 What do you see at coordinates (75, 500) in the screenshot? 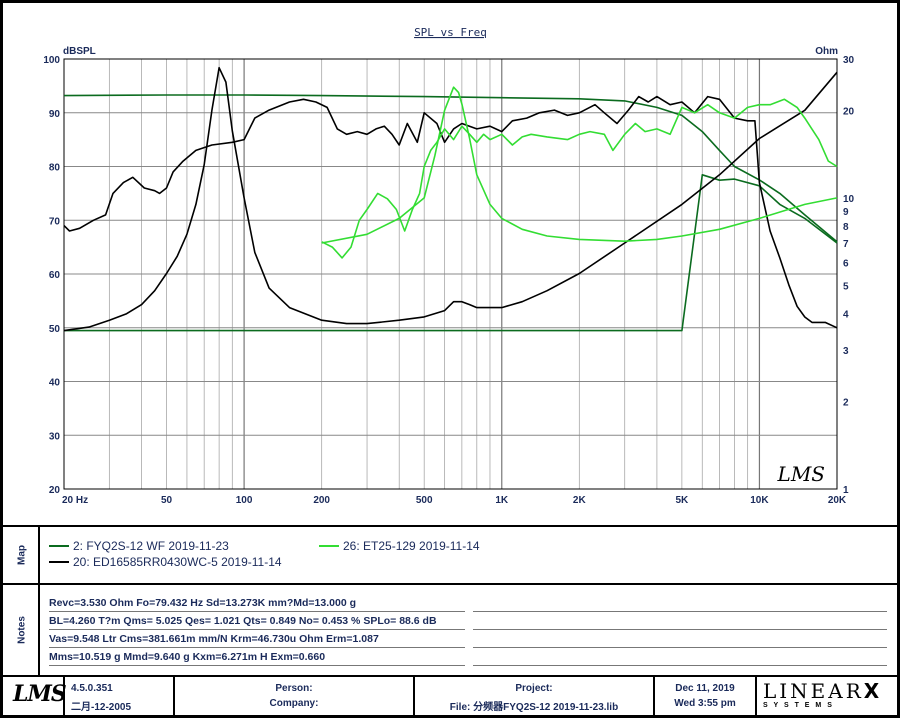
I see `x-tick-label: 20 Hz` at bounding box center [75, 500].